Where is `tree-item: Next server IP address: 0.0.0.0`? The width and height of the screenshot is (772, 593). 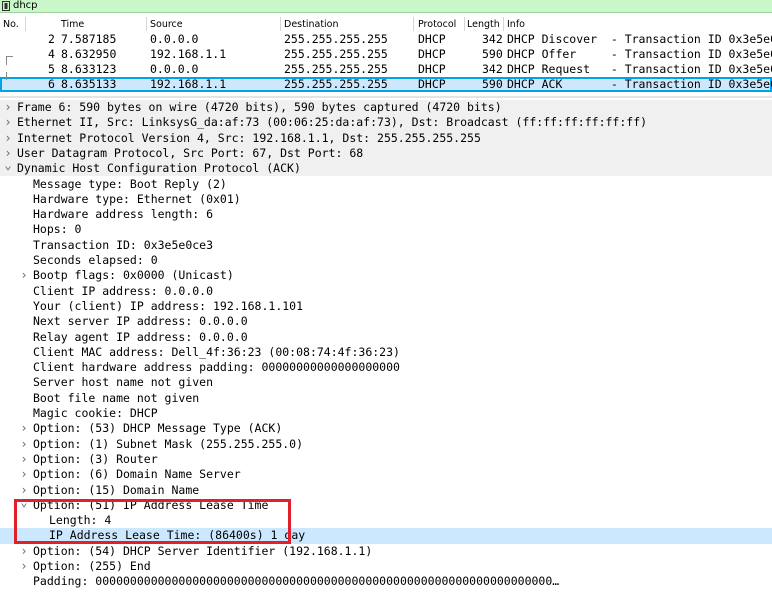
tree-item: Next server IP address: 0.0.0.0 is located at coordinates (386, 321).